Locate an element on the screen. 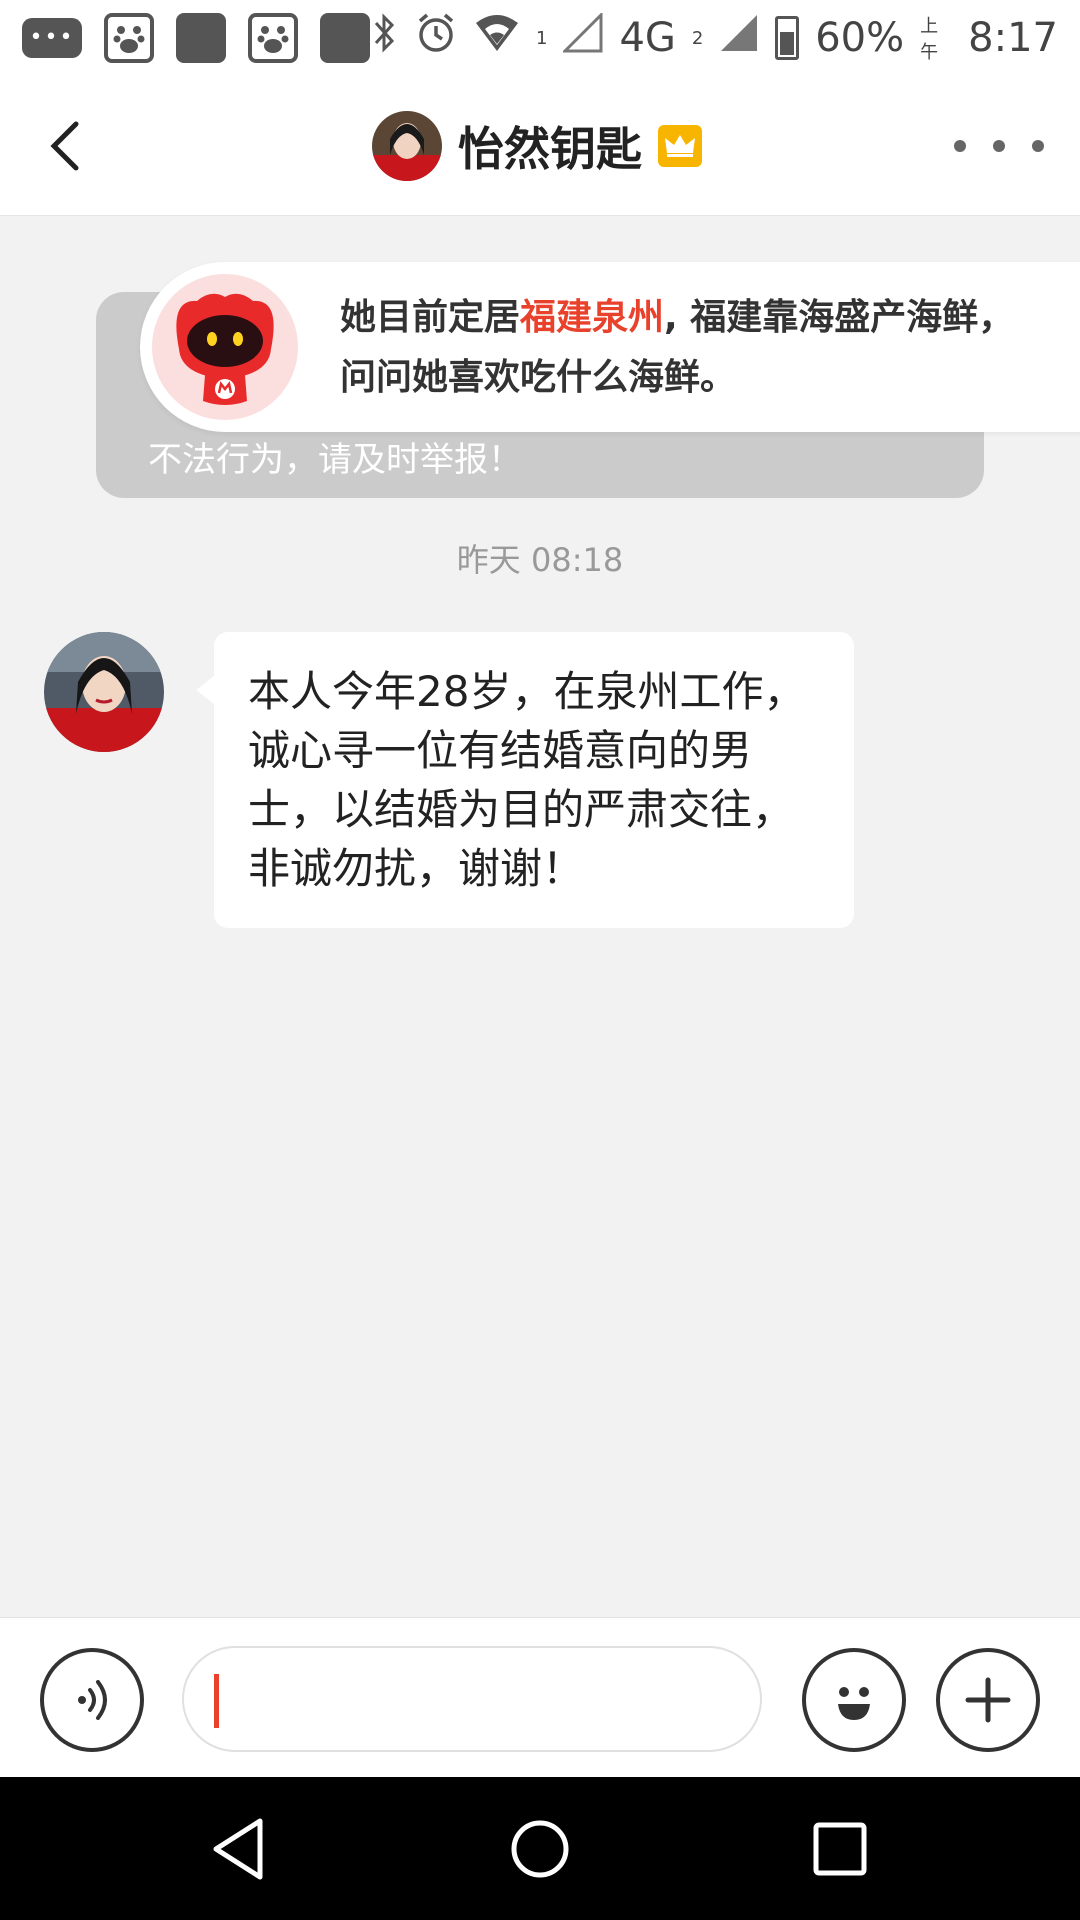  message-input is located at coordinates (472, 1699).